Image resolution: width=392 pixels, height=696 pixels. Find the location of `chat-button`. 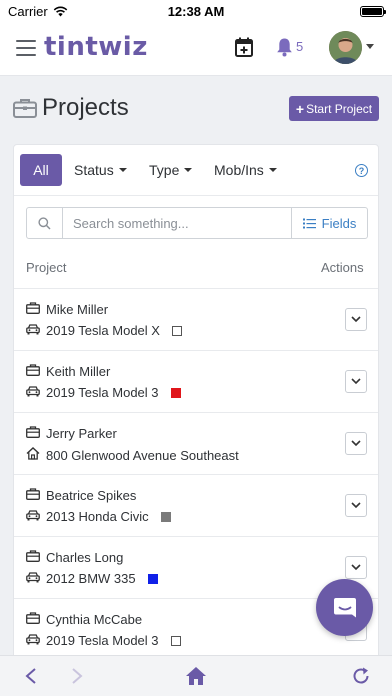

chat-button is located at coordinates (344, 607).